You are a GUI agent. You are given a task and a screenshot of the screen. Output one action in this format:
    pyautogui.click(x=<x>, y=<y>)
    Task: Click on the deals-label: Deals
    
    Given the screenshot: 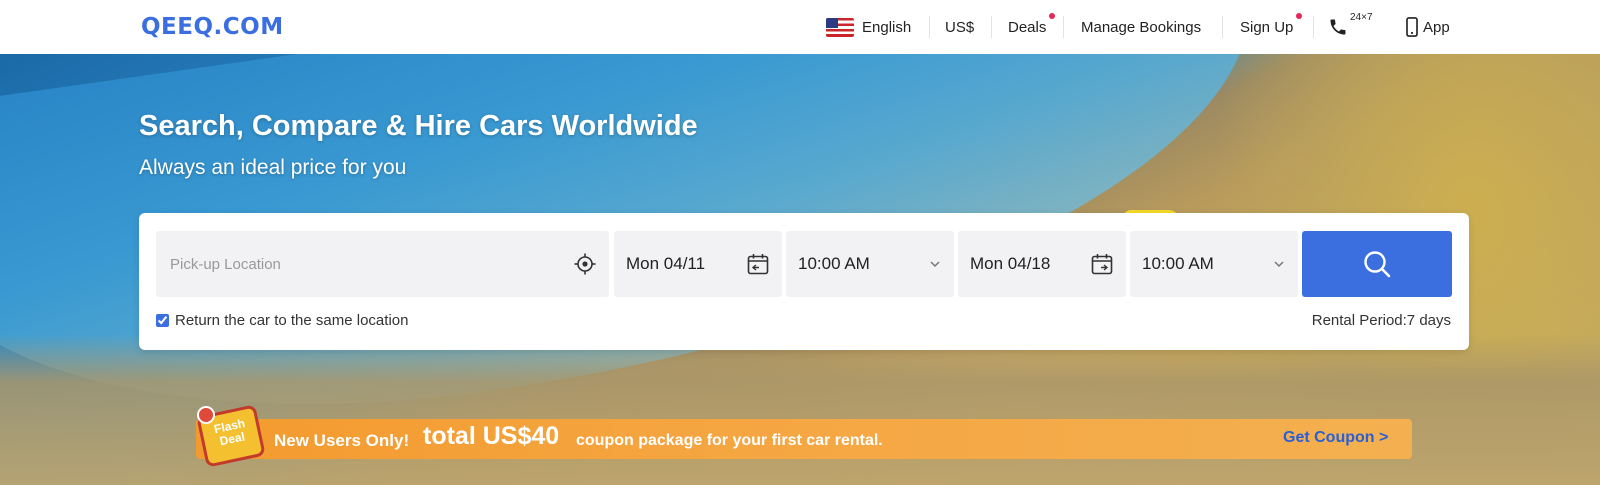 What is the action you would take?
    pyautogui.click(x=1027, y=27)
    